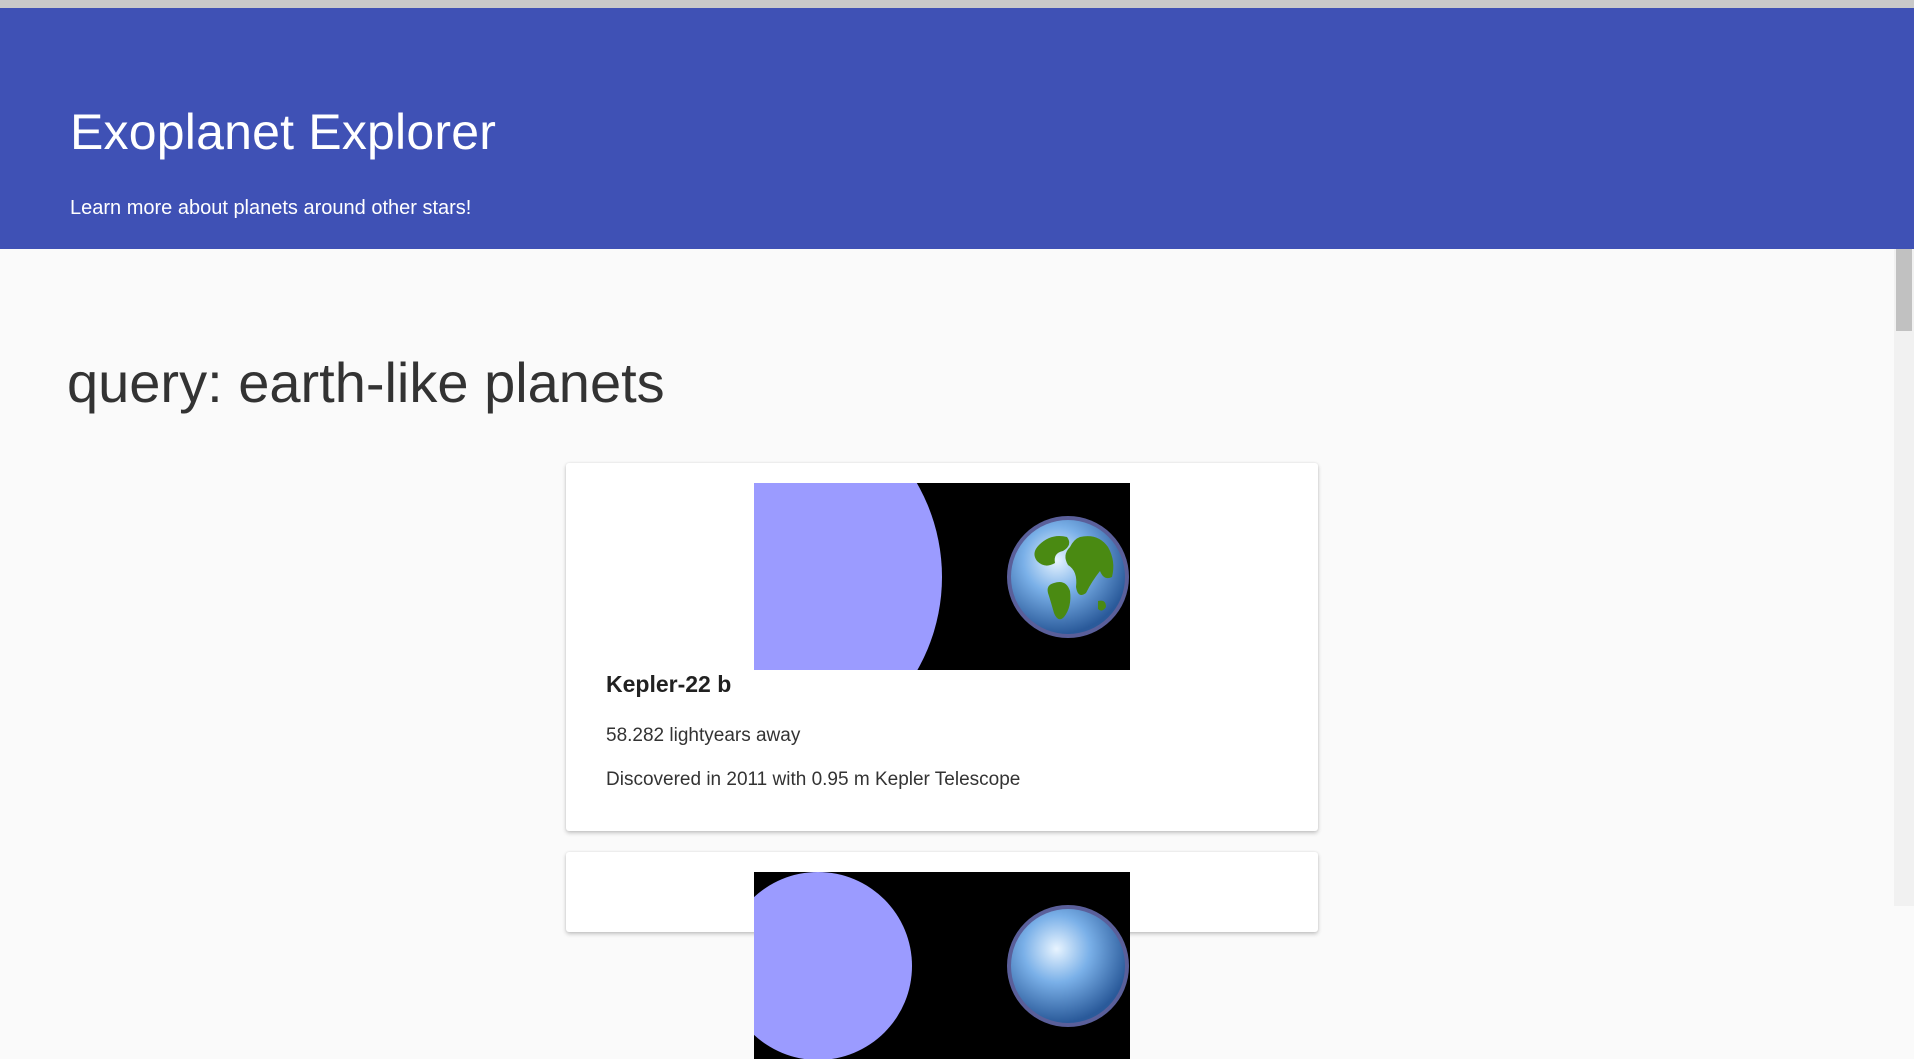 The width and height of the screenshot is (1914, 1059). I want to click on planet-distance: 58.282 lightyears away, so click(703, 735).